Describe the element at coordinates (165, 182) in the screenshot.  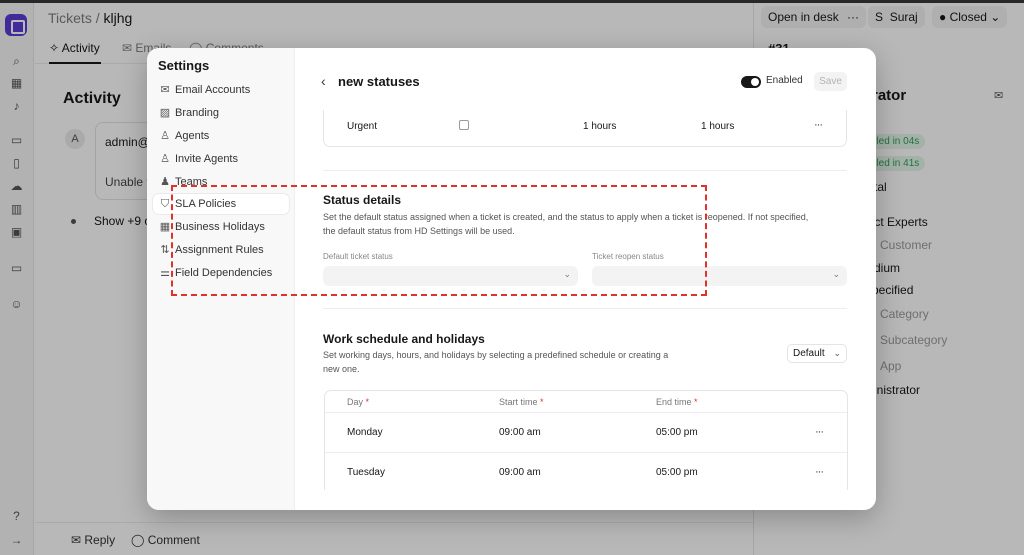
I see `users-icon: ♟` at that location.